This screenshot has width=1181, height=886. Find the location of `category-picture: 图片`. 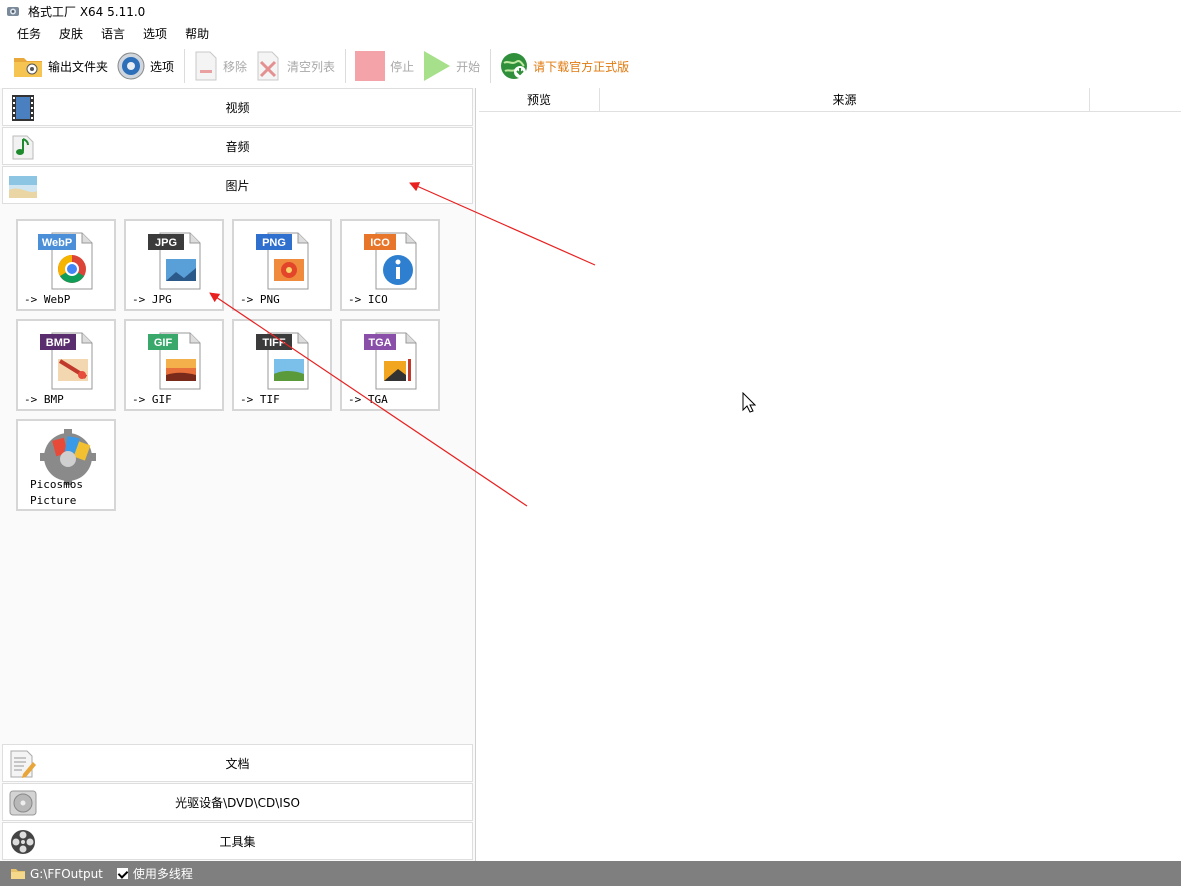

category-picture: 图片 is located at coordinates (237, 185).